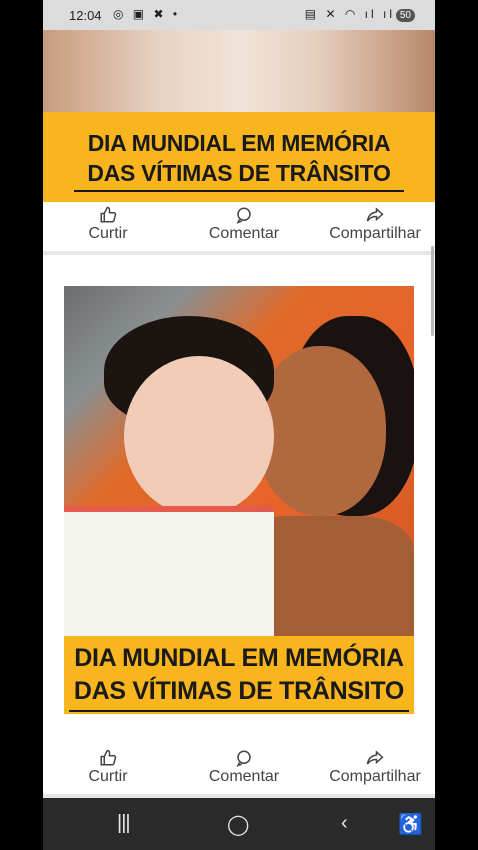  I want to click on photo-girl-face, so click(199, 436).